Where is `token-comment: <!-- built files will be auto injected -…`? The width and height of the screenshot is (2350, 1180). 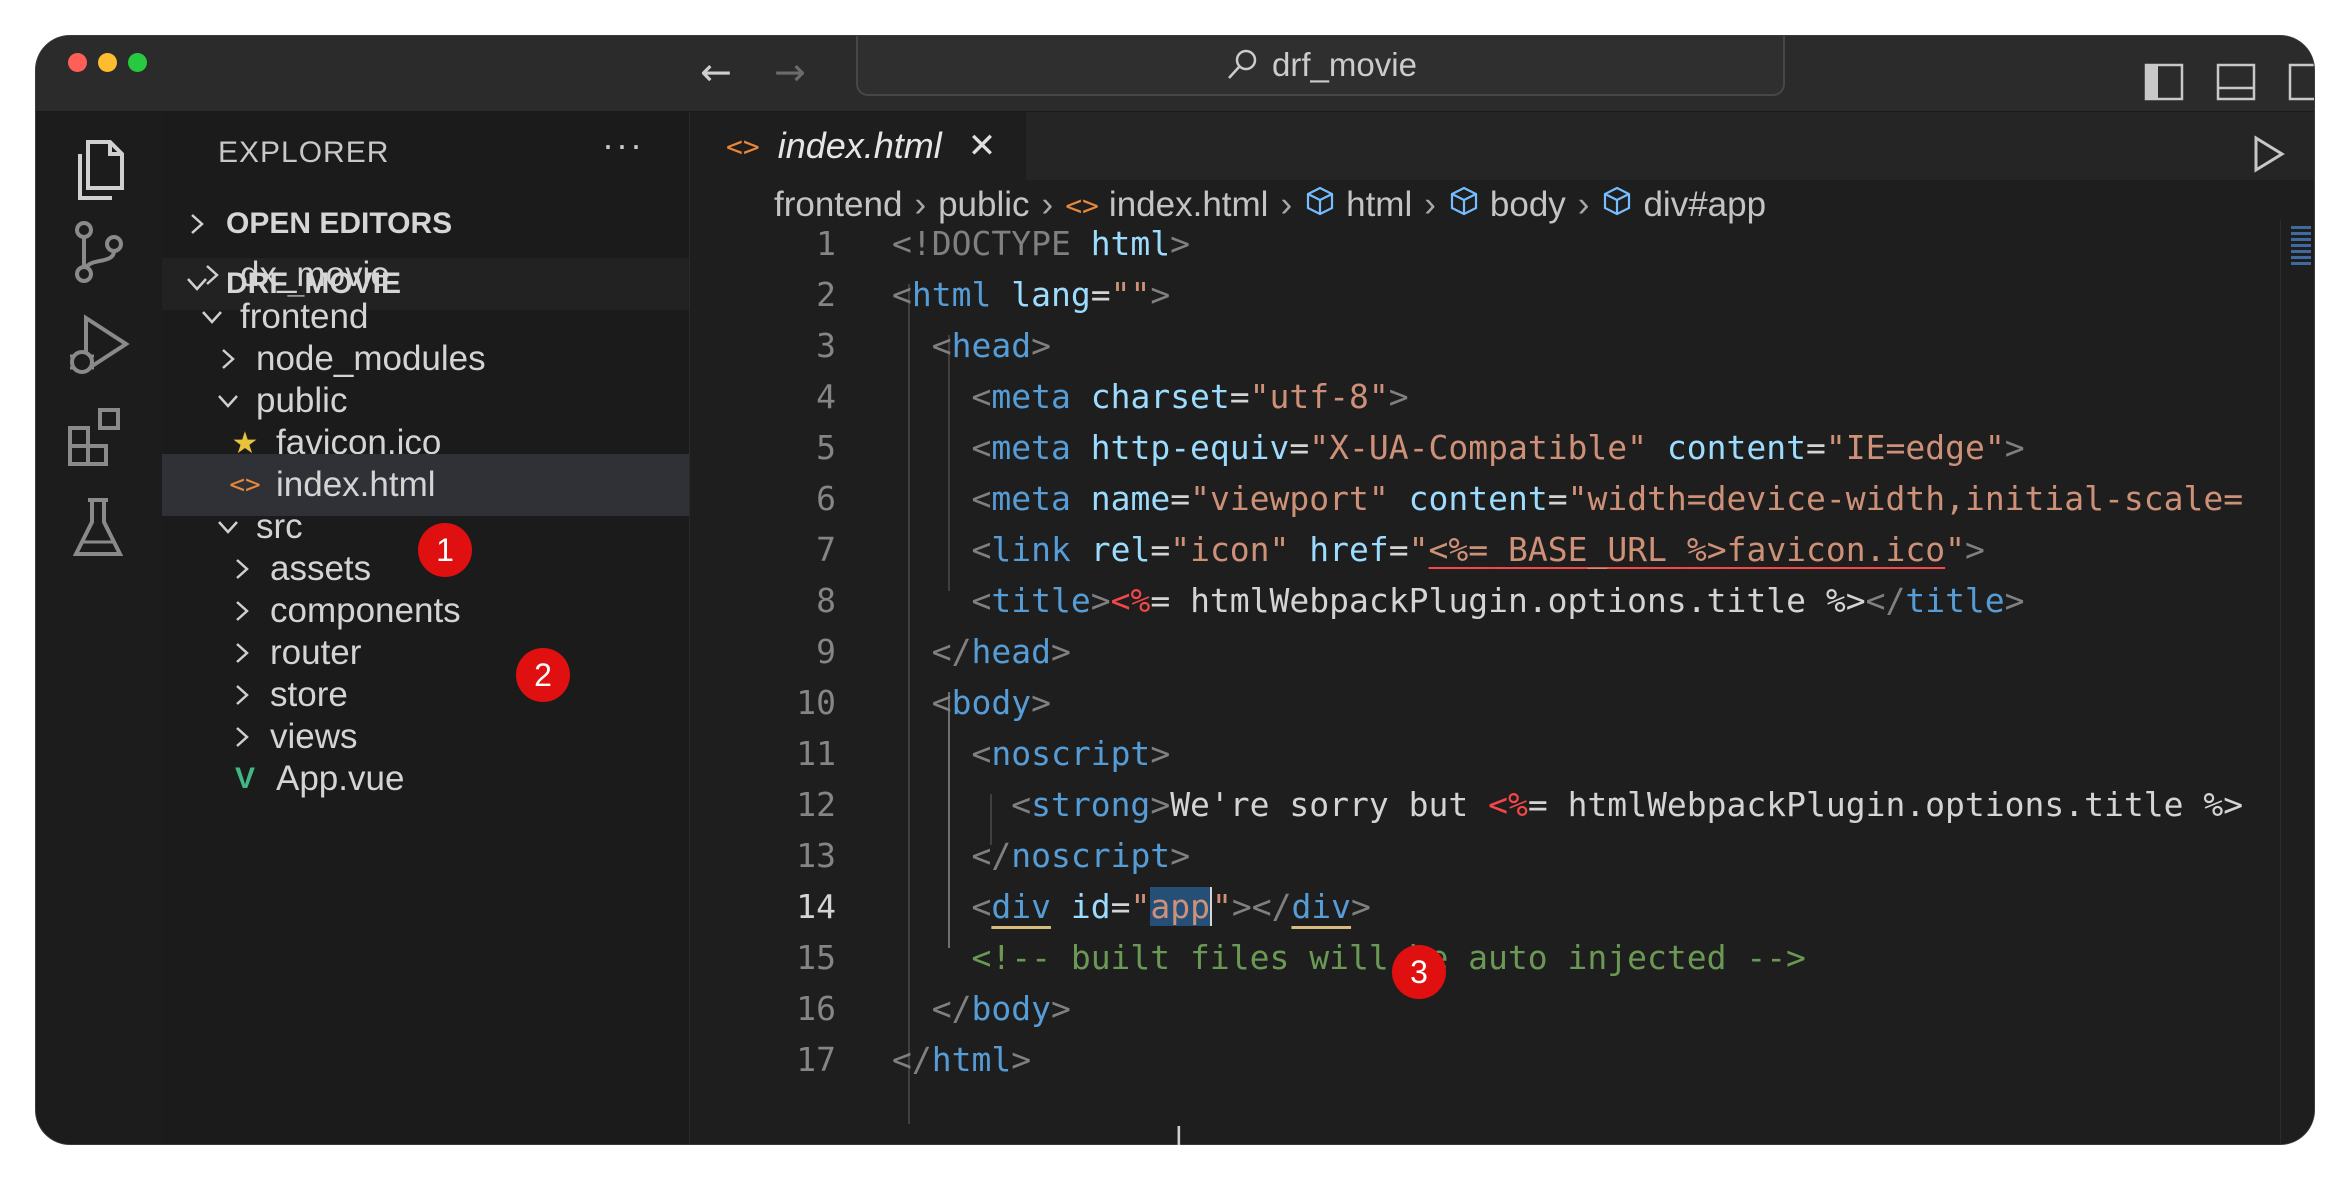
token-comment: <!-- built files will be auto injected -… is located at coordinates (1388, 957).